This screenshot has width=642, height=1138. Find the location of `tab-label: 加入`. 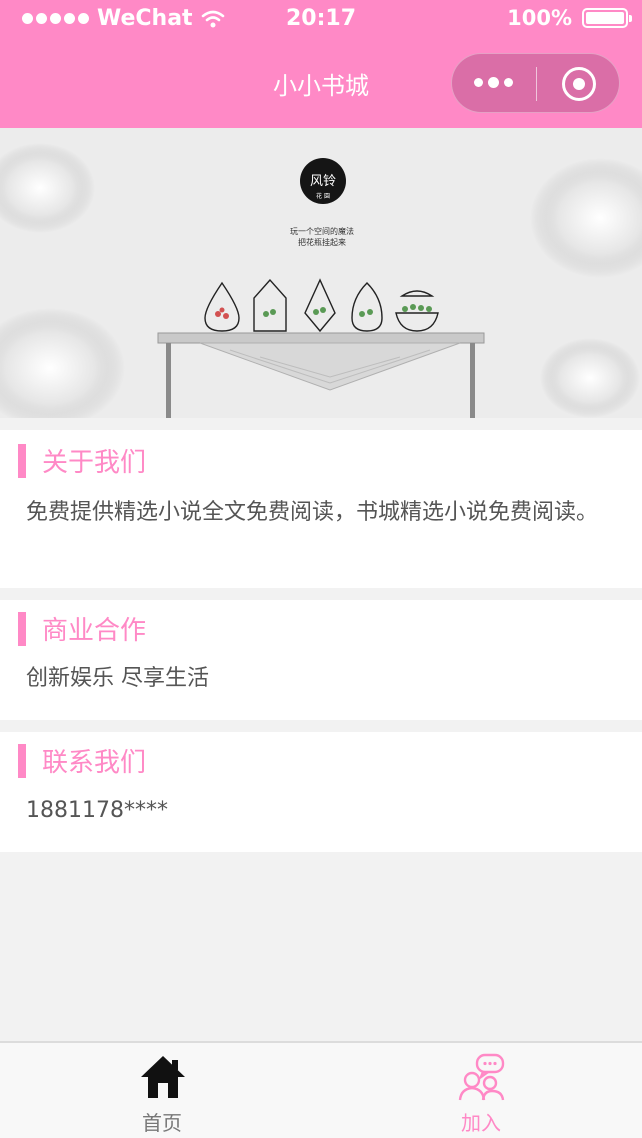

tab-label: 加入 is located at coordinates (481, 1123).